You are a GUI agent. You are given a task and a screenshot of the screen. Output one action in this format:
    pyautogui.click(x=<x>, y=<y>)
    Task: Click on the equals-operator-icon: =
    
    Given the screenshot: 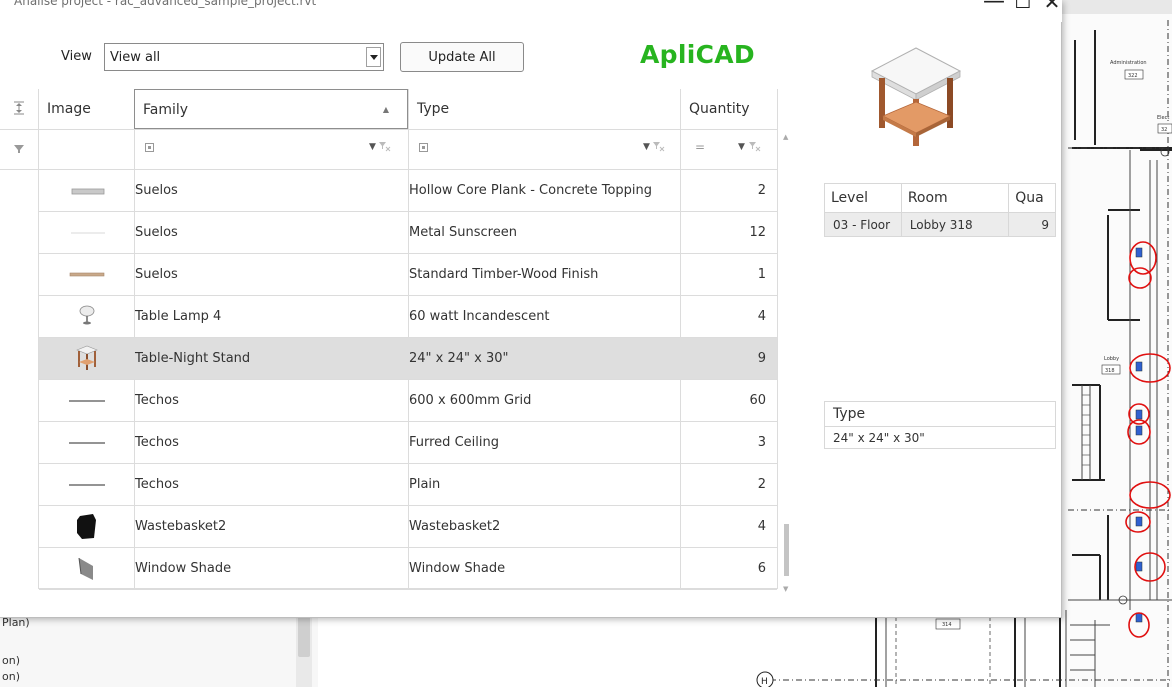 What is the action you would take?
    pyautogui.click(x=700, y=147)
    